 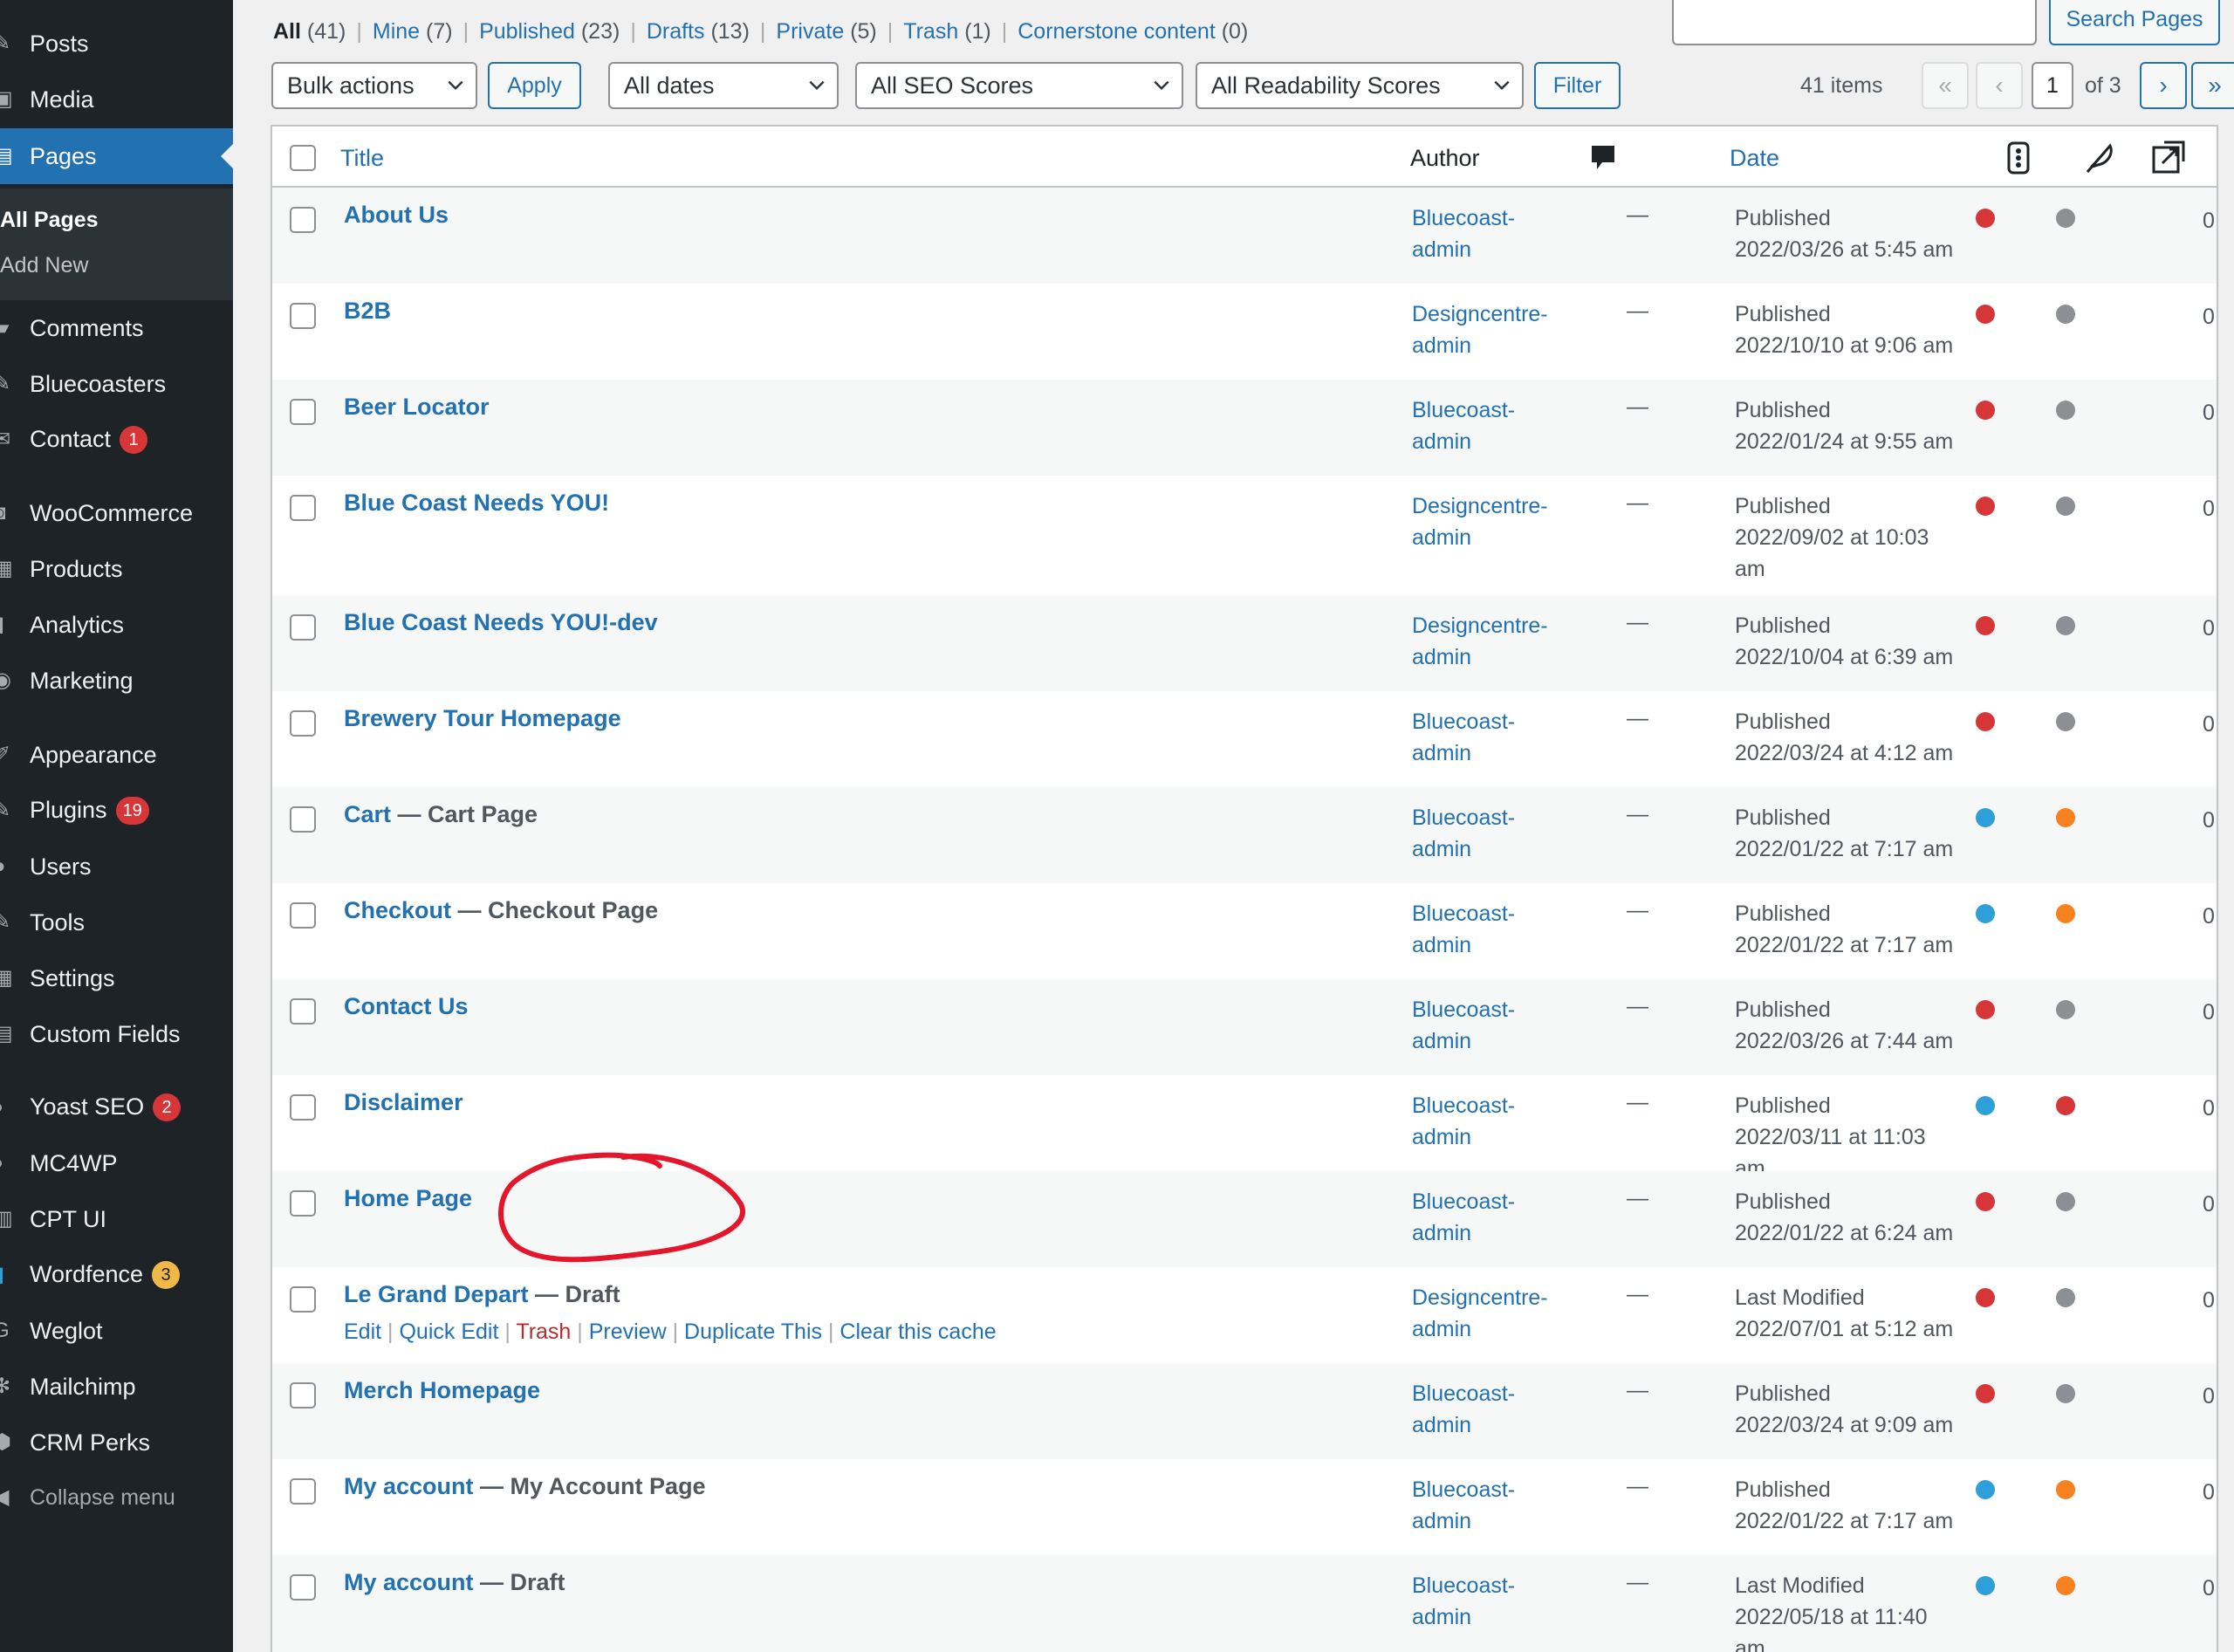 What do you see at coordinates (116, 440) in the screenshot?
I see `menu-item-contact: ✉ Contact 1` at bounding box center [116, 440].